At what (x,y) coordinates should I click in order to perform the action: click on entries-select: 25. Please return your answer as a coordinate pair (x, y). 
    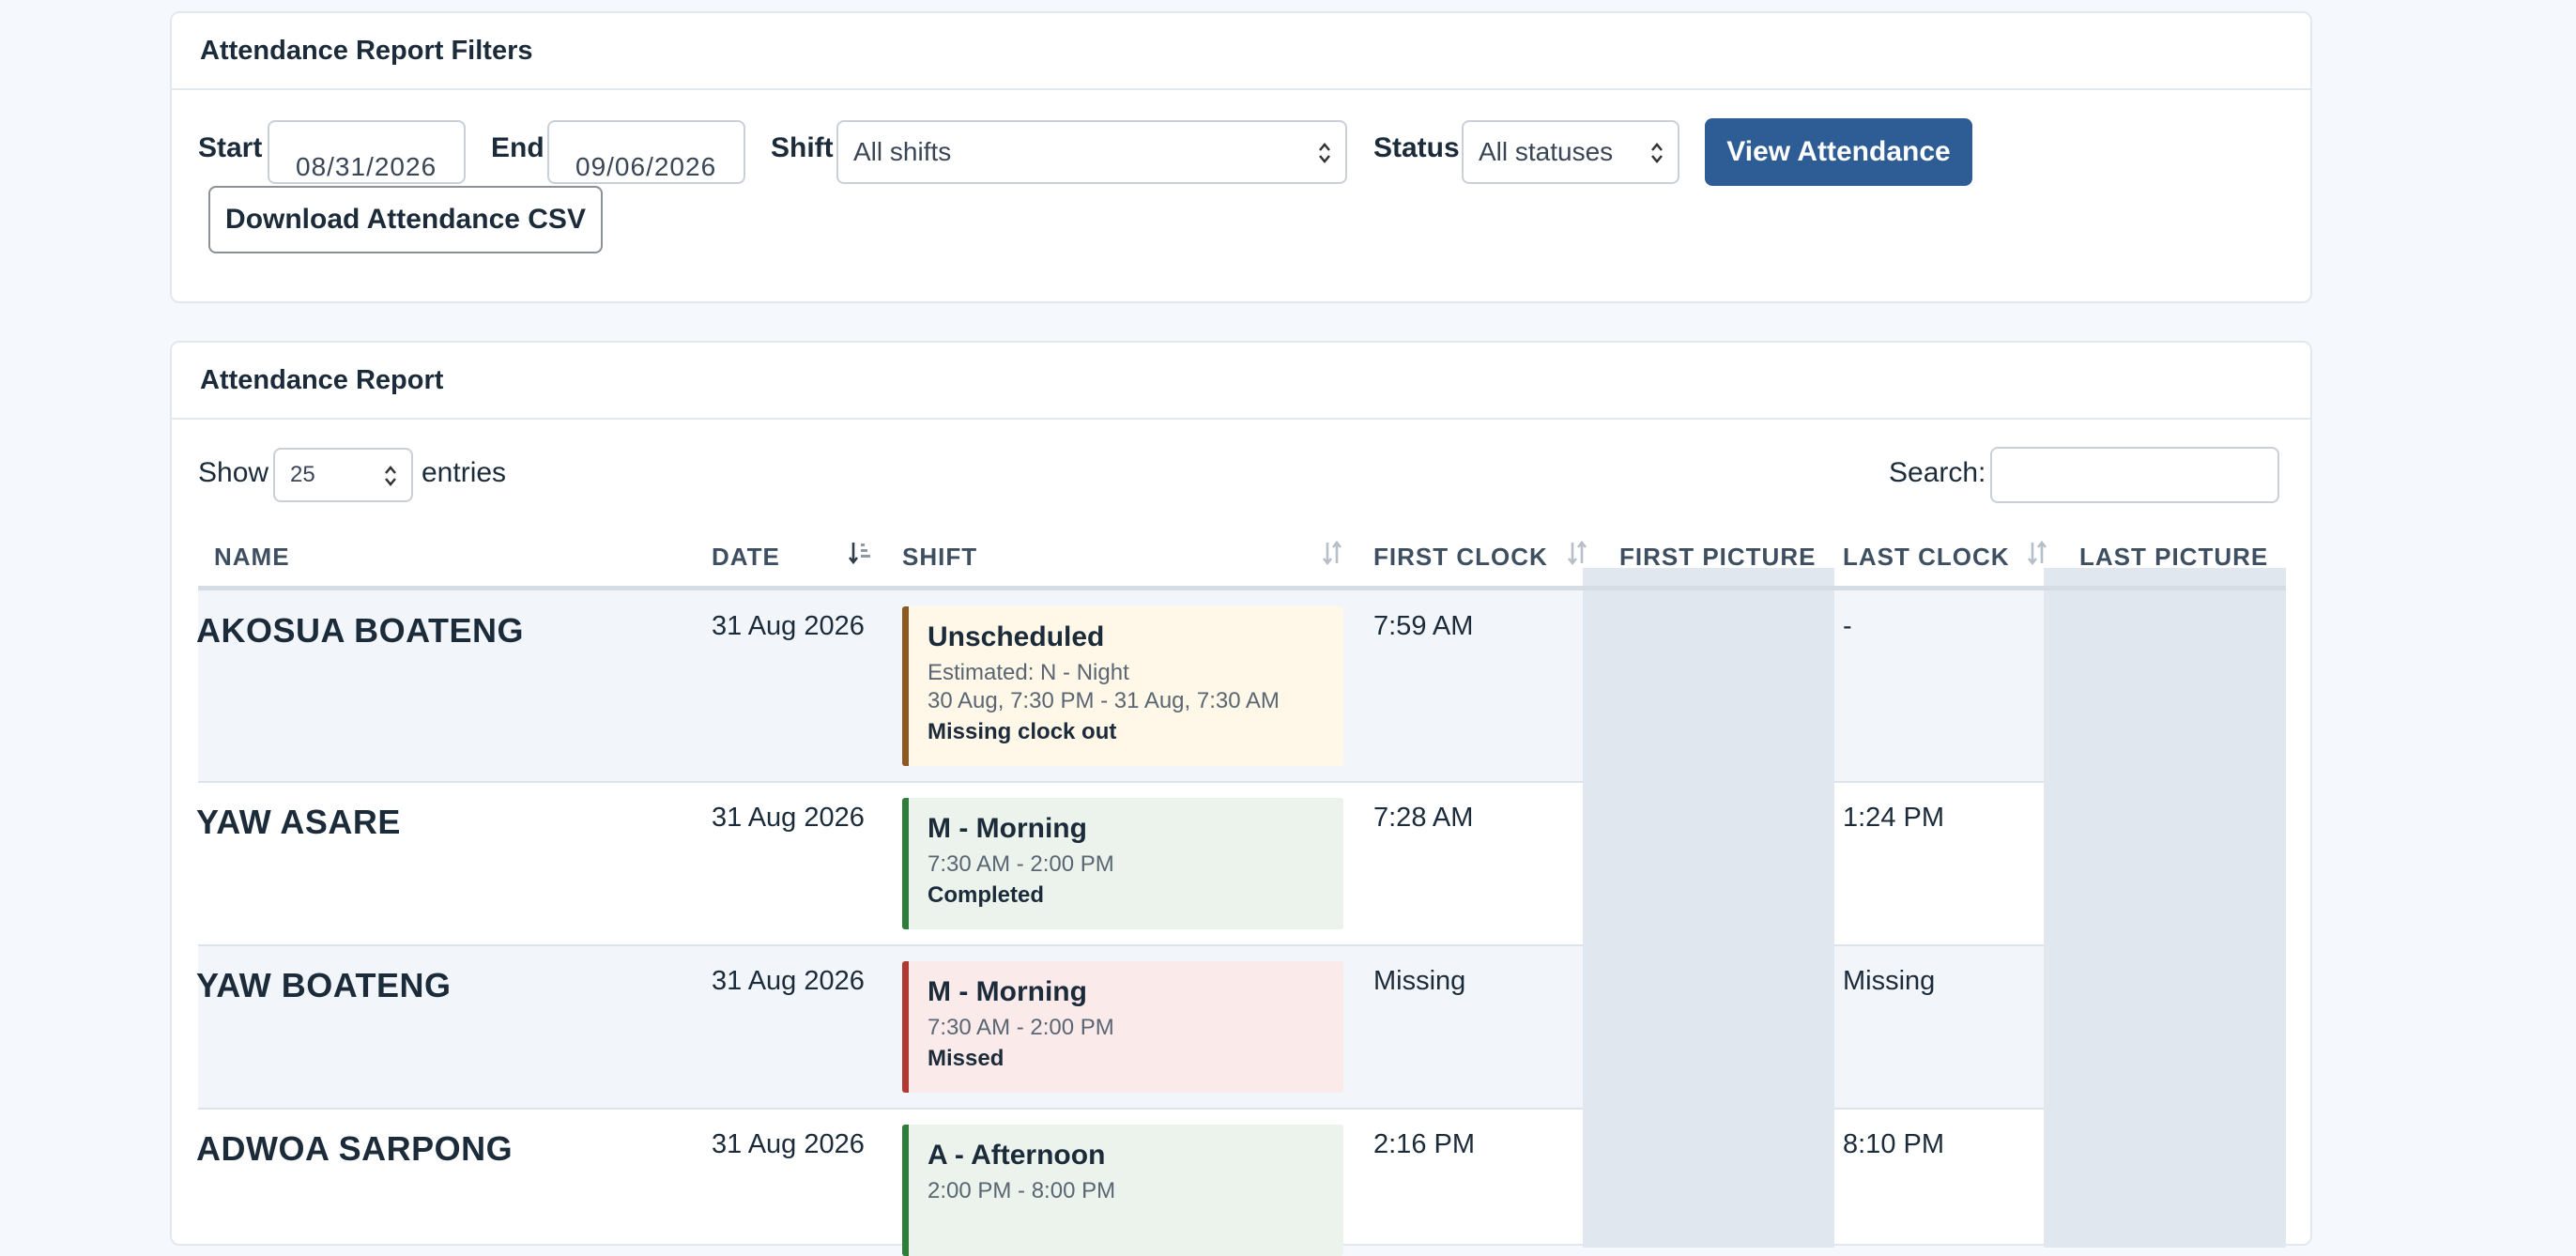
    Looking at the image, I should click on (343, 475).